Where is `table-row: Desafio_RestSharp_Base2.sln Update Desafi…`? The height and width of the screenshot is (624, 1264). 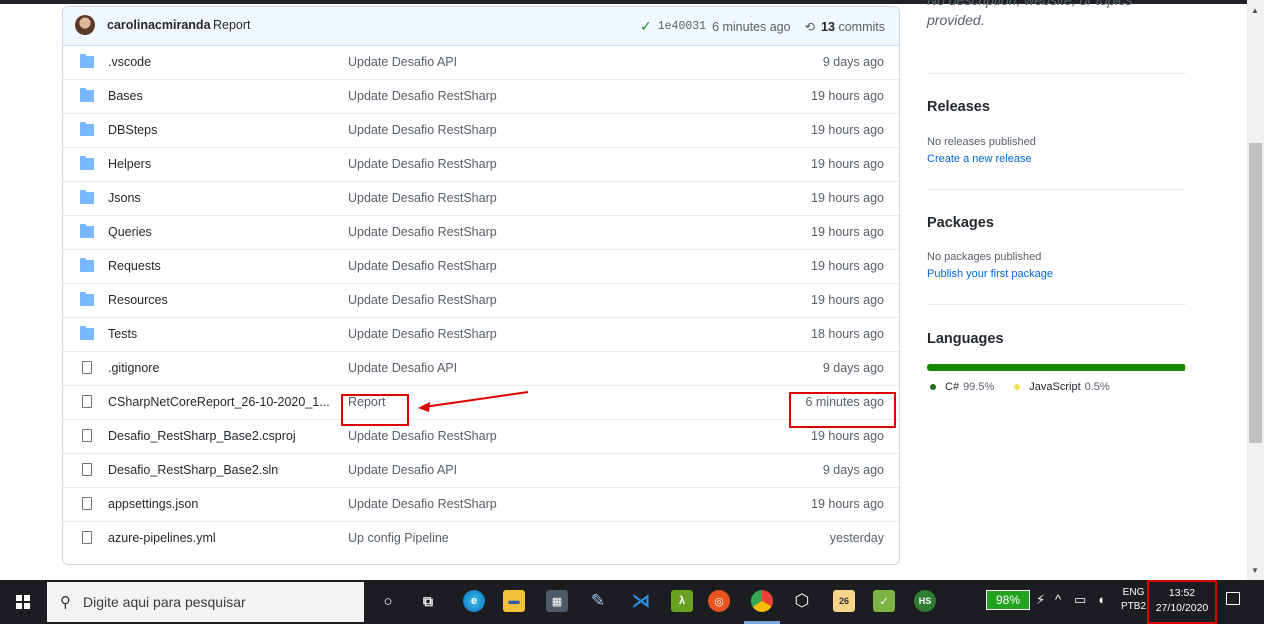
table-row: Desafio_RestSharp_Base2.sln Update Desafi… is located at coordinates (481, 470).